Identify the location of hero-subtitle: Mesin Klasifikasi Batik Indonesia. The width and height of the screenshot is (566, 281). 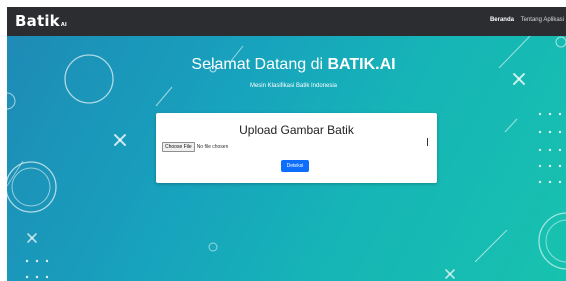
(293, 86).